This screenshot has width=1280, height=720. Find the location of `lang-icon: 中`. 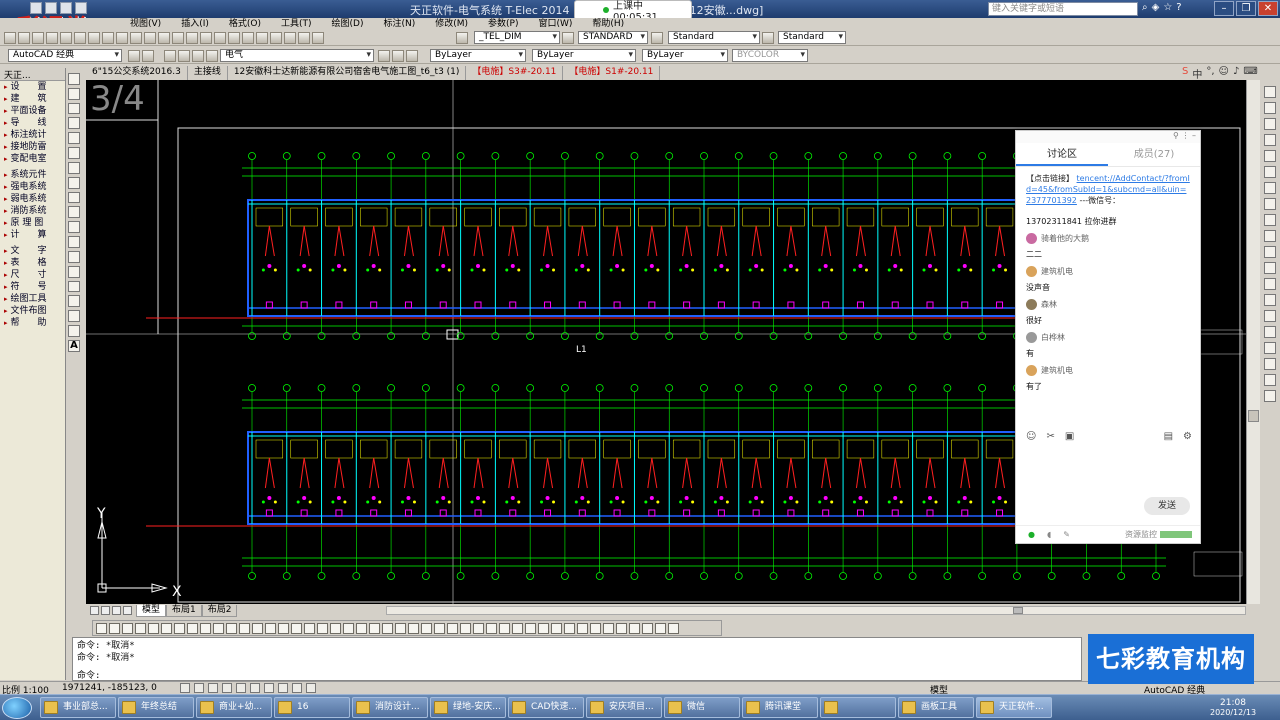

lang-icon: 中 is located at coordinates (1197, 73).